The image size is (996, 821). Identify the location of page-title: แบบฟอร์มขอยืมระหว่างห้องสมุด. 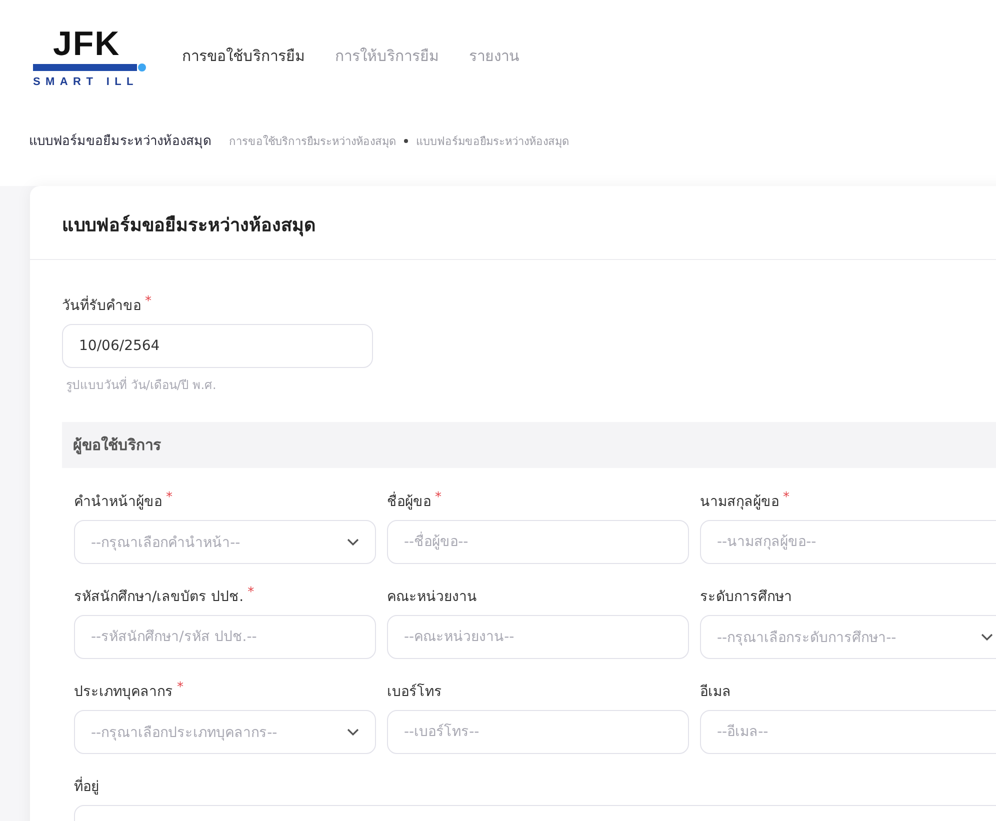
(120, 141).